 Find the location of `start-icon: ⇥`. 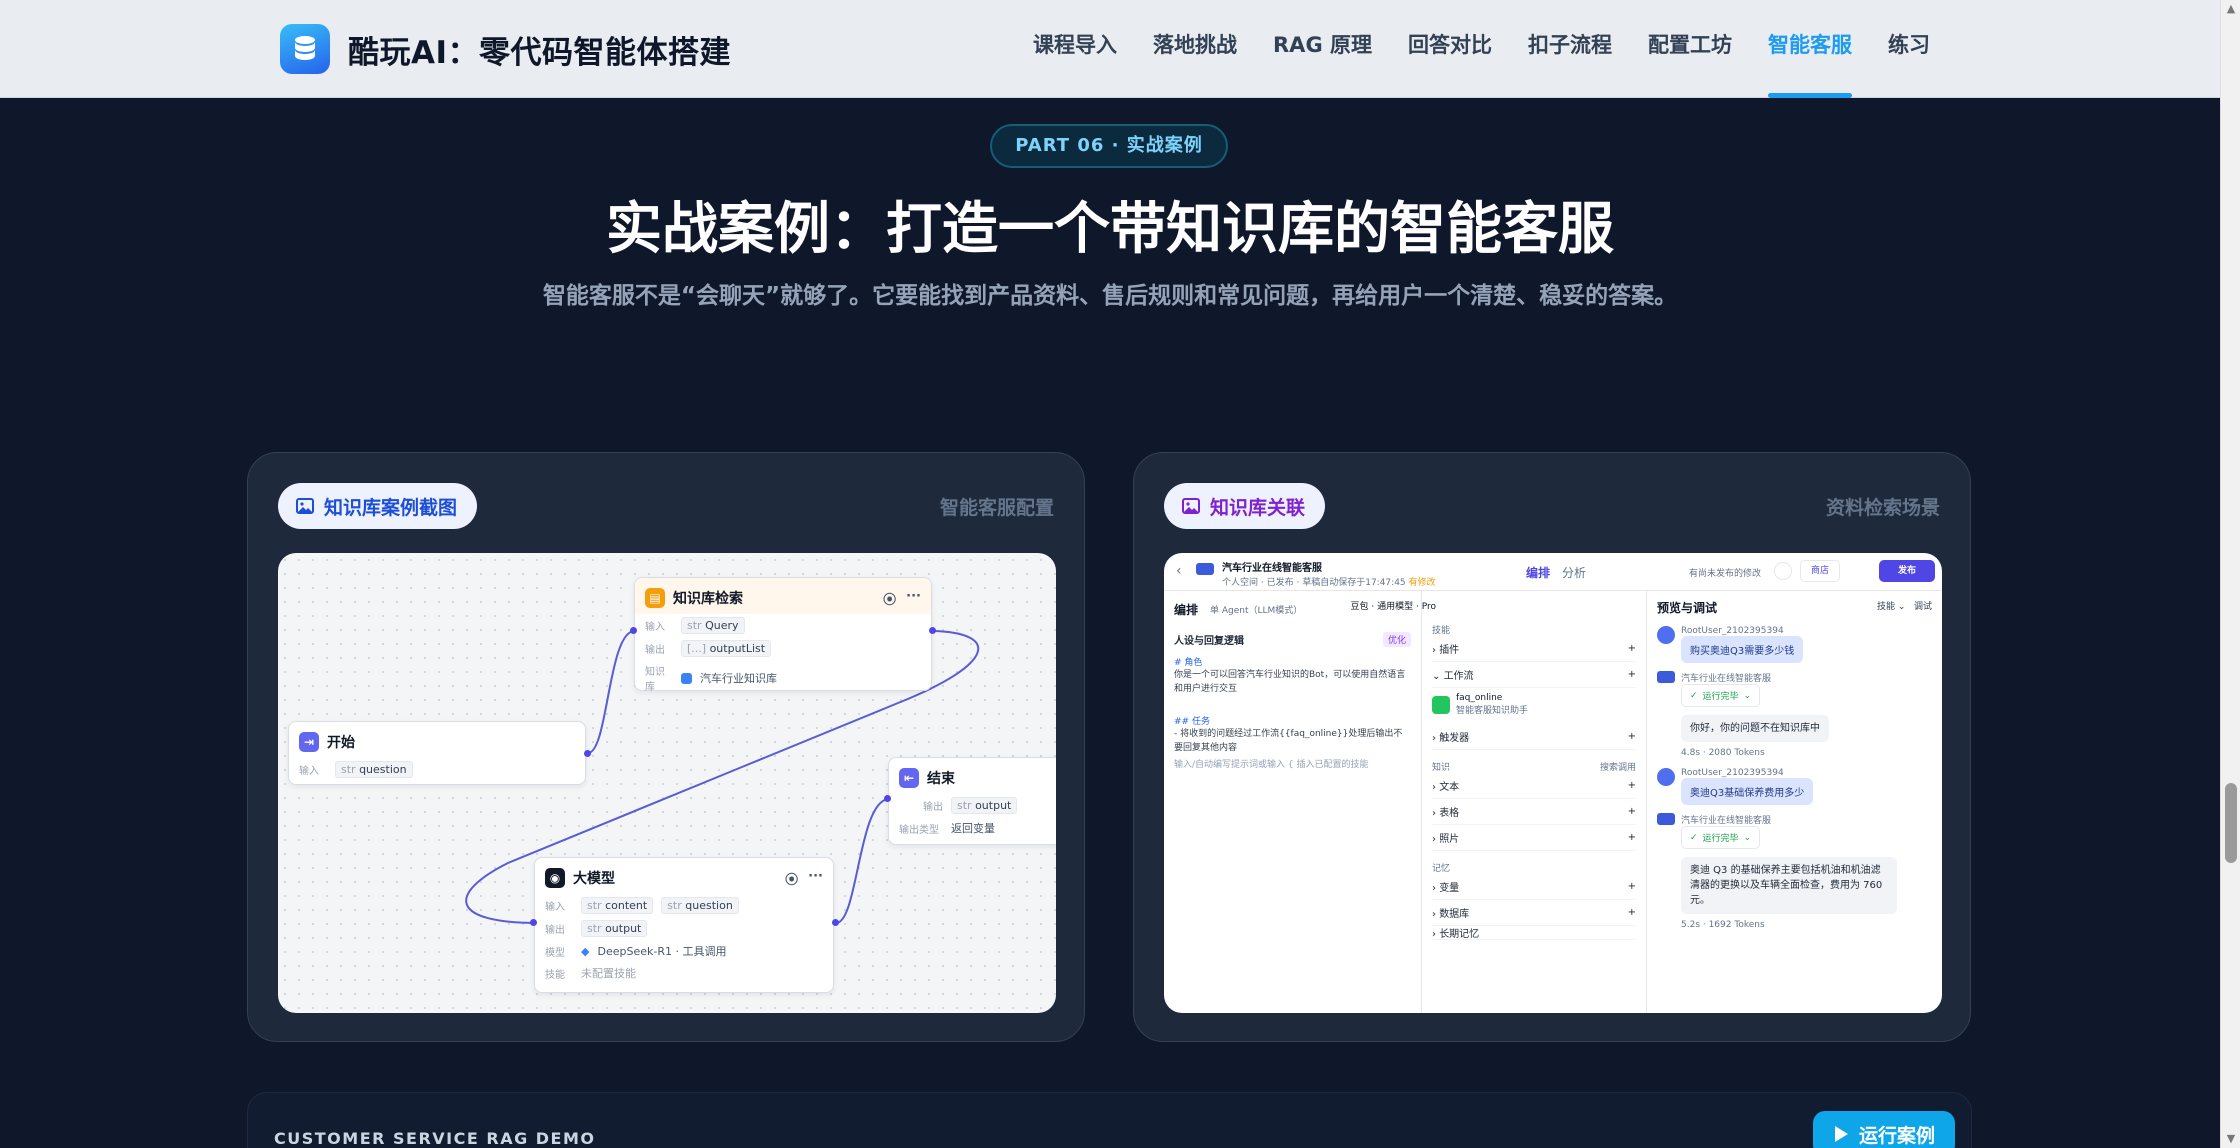

start-icon: ⇥ is located at coordinates (309, 742).